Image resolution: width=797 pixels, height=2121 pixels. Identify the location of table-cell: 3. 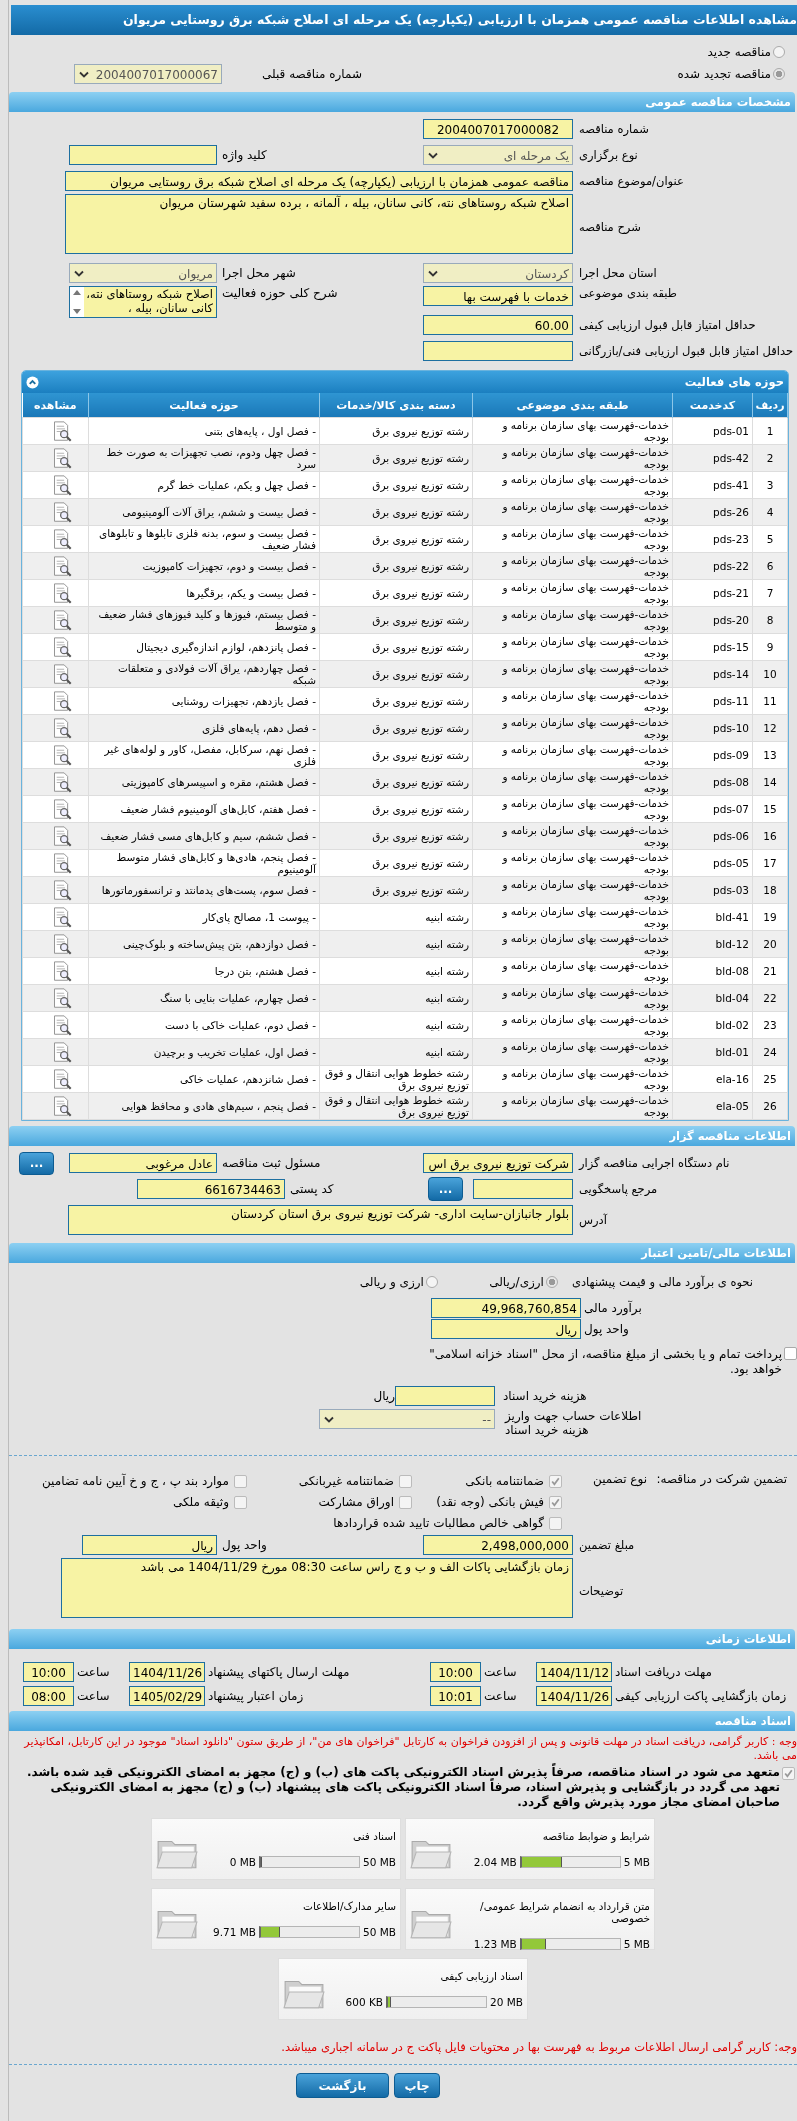
(770, 485).